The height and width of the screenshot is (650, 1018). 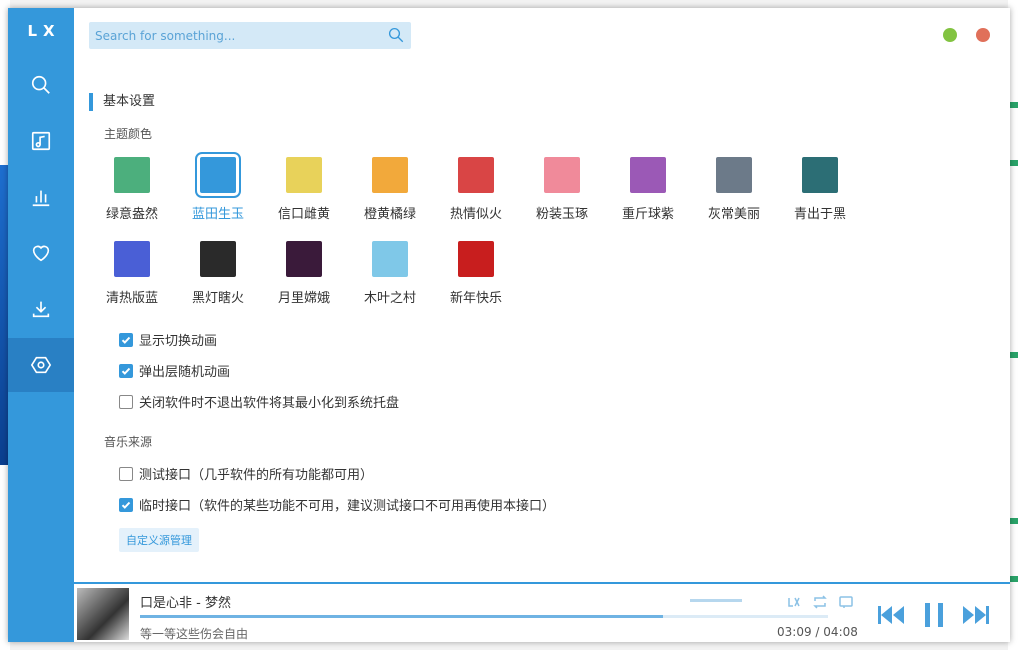 I want to click on download-icon, so click(x=41, y=309).